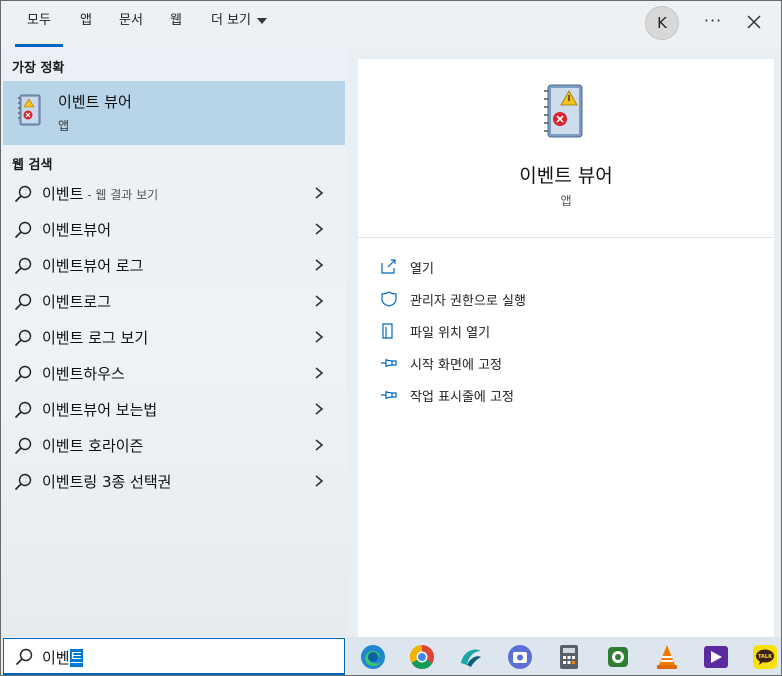  Describe the element at coordinates (716, 657) in the screenshot. I see `video-editor-icon` at that location.